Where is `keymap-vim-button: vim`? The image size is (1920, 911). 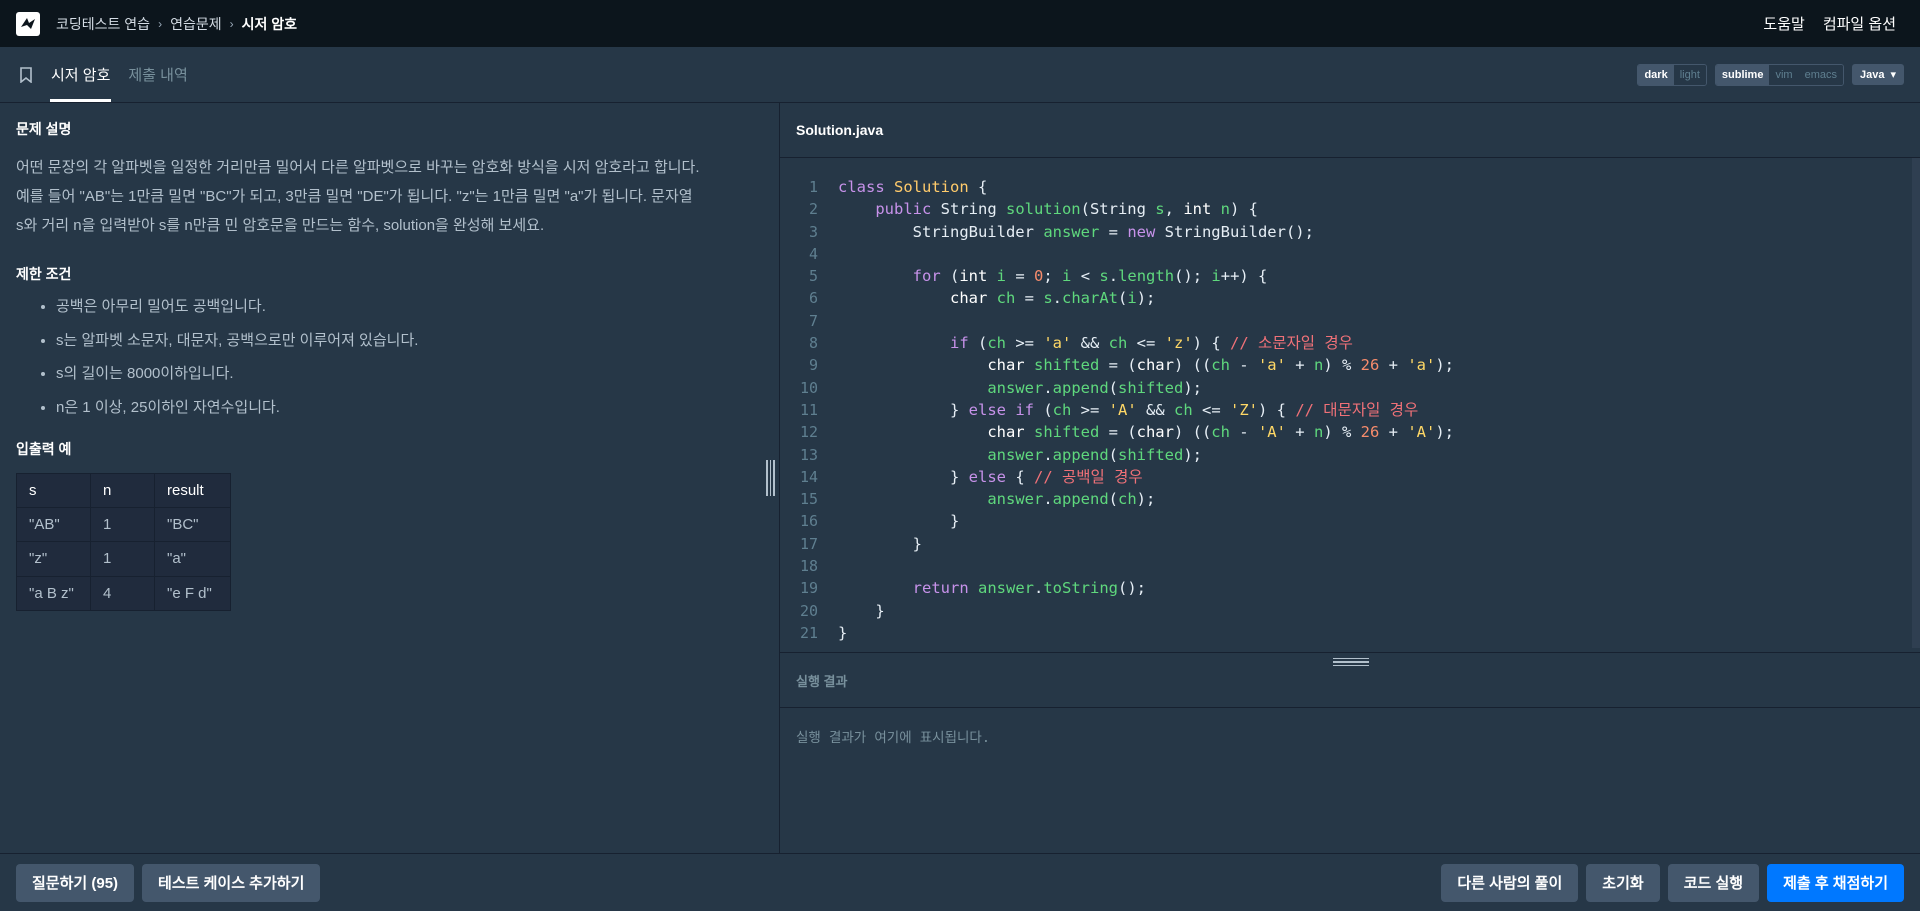 keymap-vim-button: vim is located at coordinates (1784, 74).